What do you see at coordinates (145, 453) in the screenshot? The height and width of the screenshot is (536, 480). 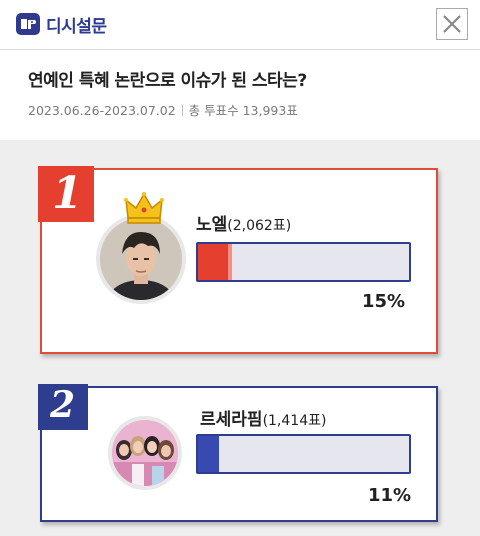 I see `avatar-lesserafim` at bounding box center [145, 453].